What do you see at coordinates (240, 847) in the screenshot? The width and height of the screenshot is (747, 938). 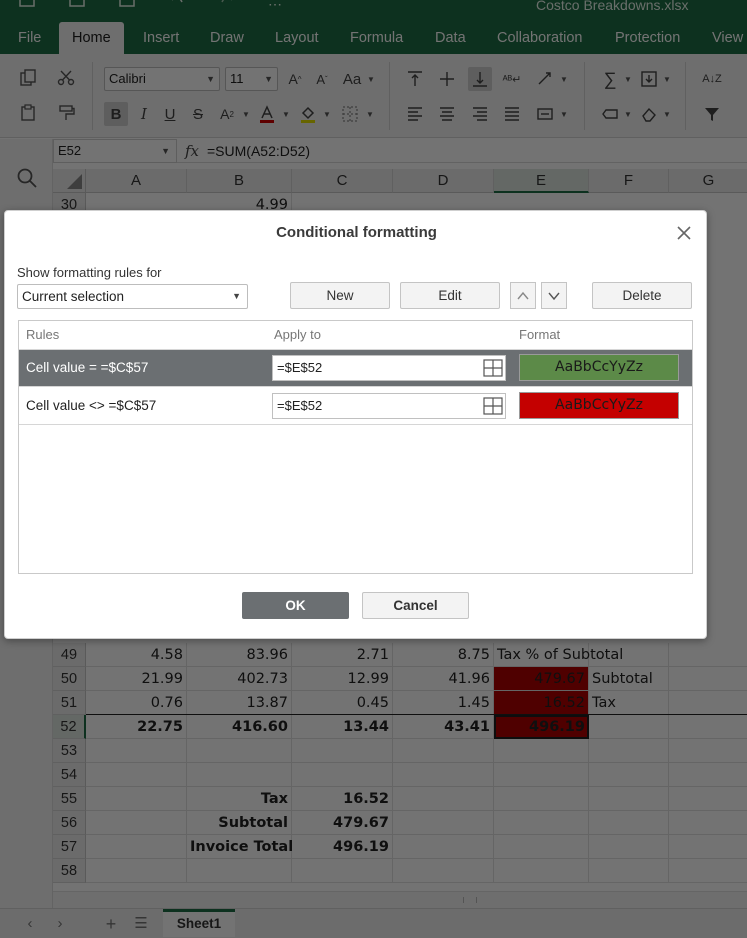 I see `cell-b57: Invoice Total` at bounding box center [240, 847].